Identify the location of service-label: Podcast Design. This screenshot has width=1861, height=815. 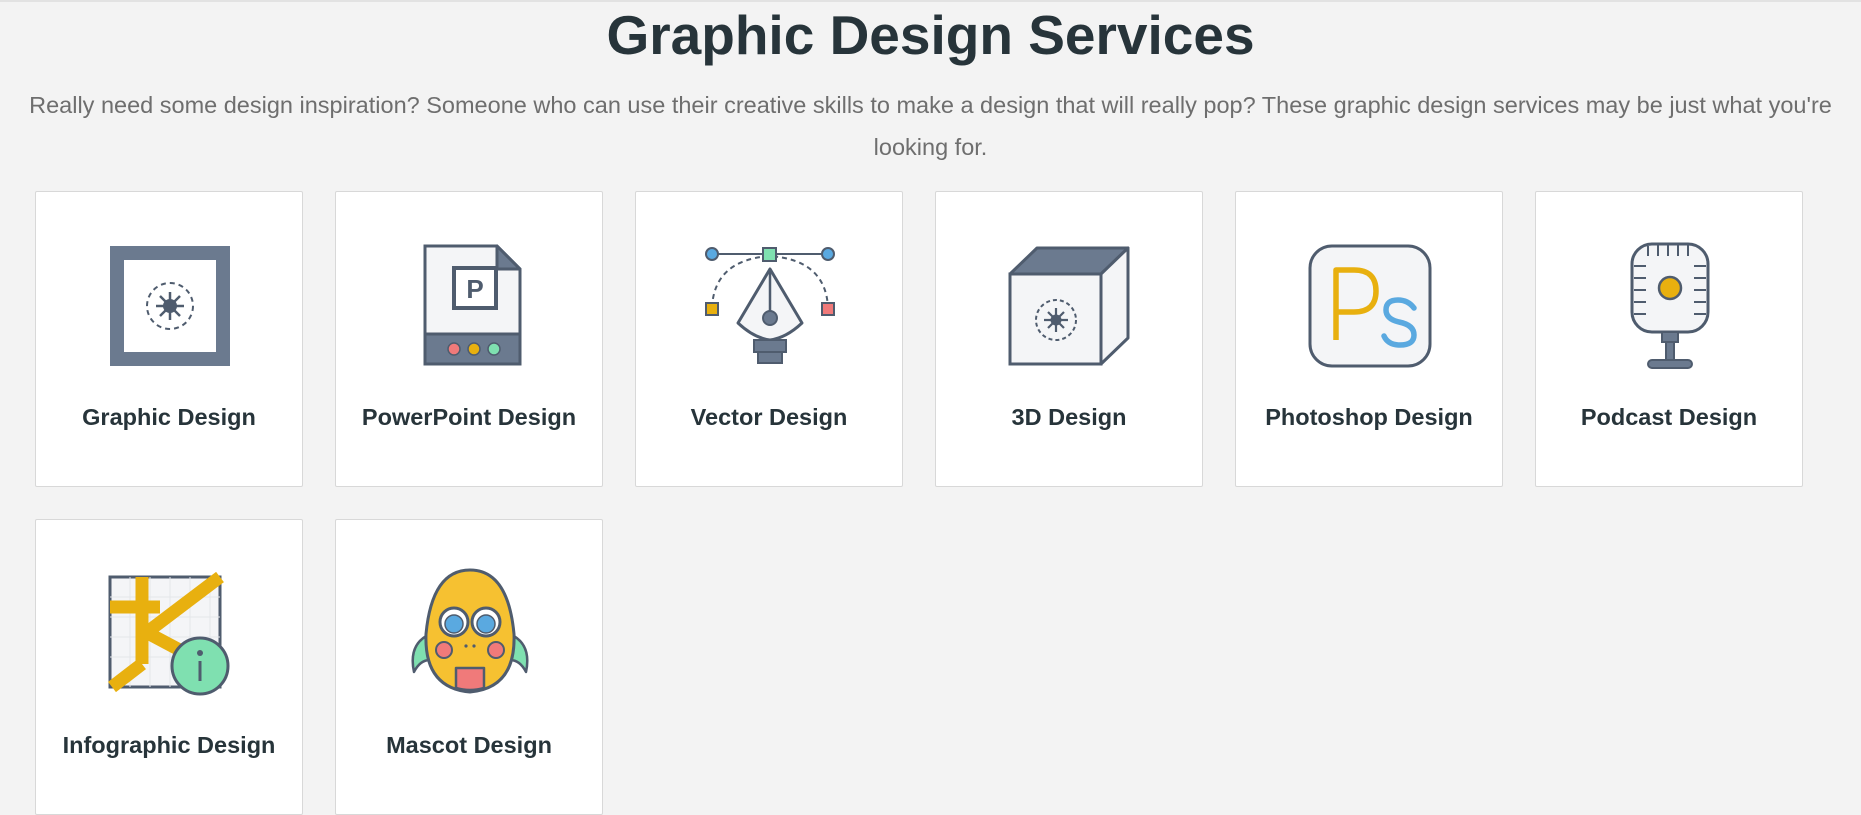
(1669, 417).